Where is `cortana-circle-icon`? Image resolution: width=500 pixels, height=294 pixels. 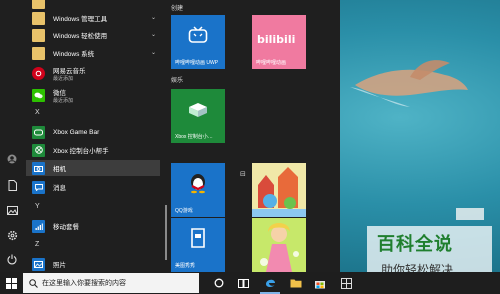 cortana-circle-icon is located at coordinates (219, 283).